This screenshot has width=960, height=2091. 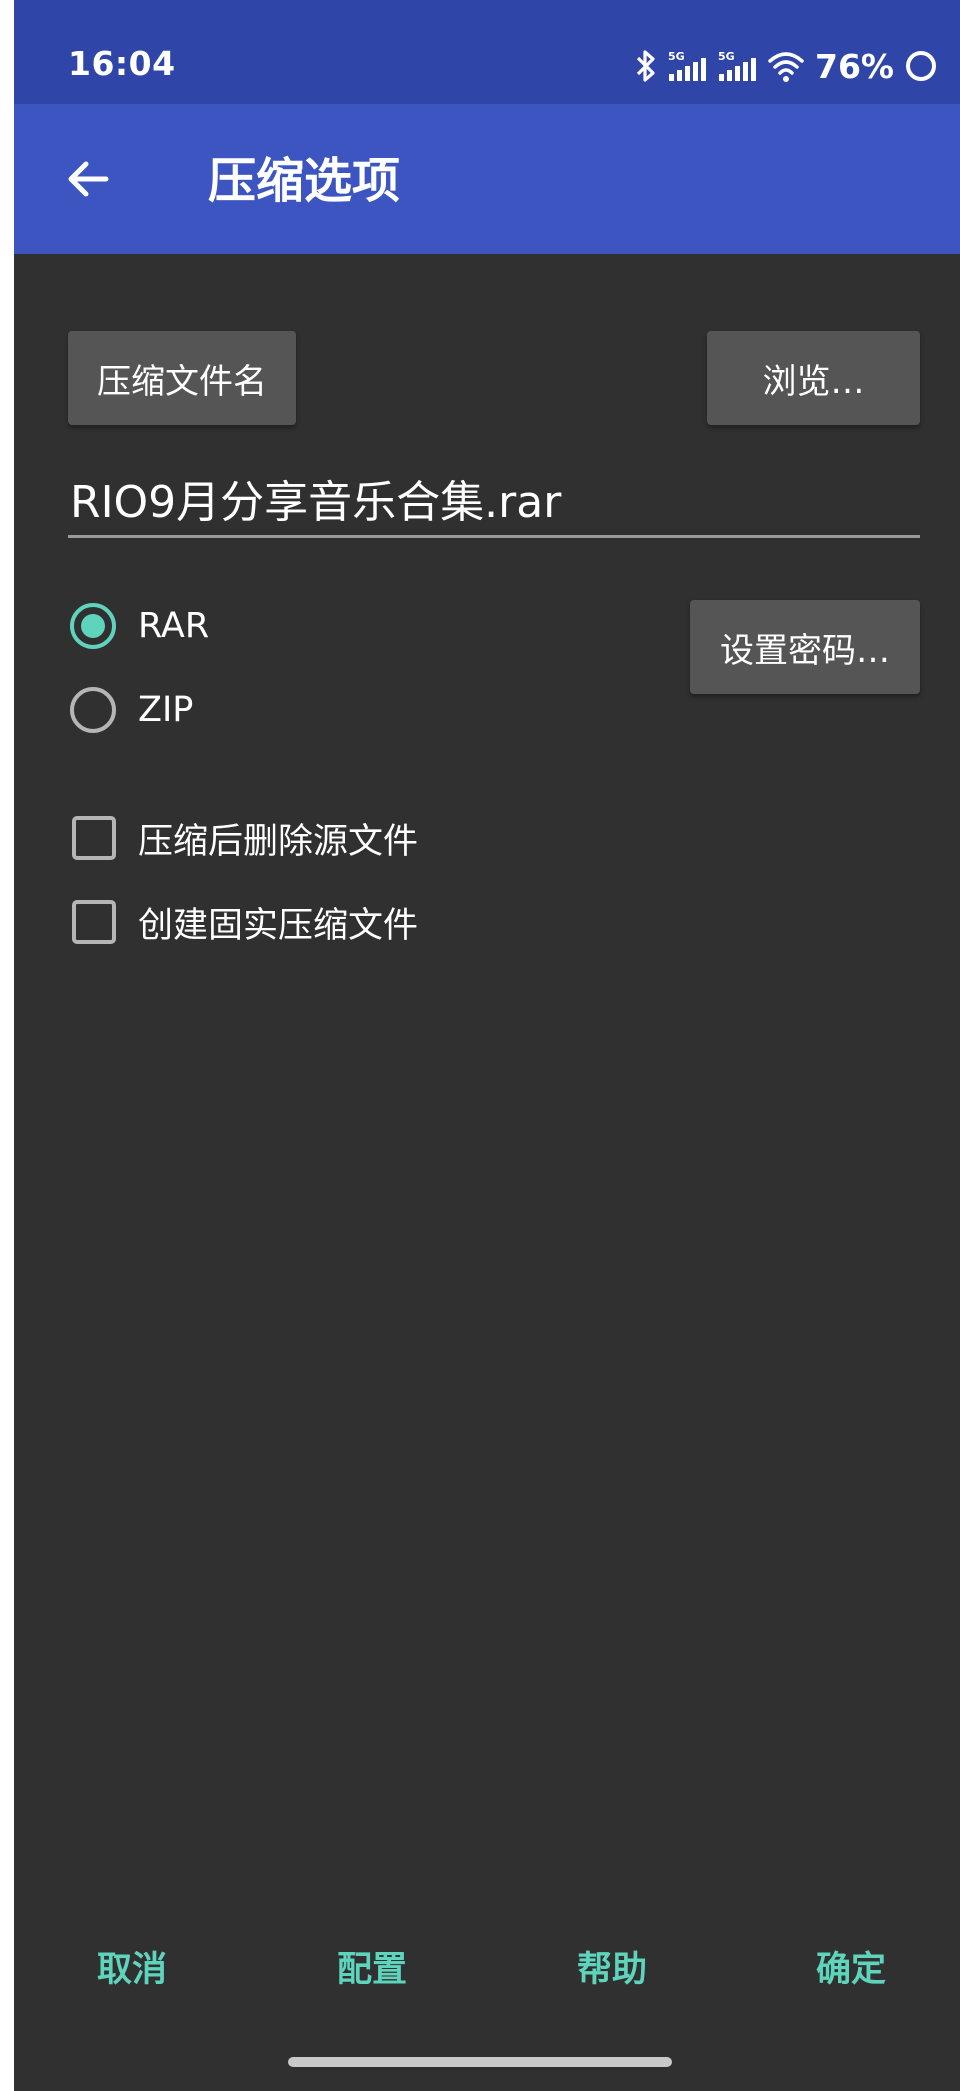 What do you see at coordinates (480, 2062) in the screenshot?
I see `home-indicator` at bounding box center [480, 2062].